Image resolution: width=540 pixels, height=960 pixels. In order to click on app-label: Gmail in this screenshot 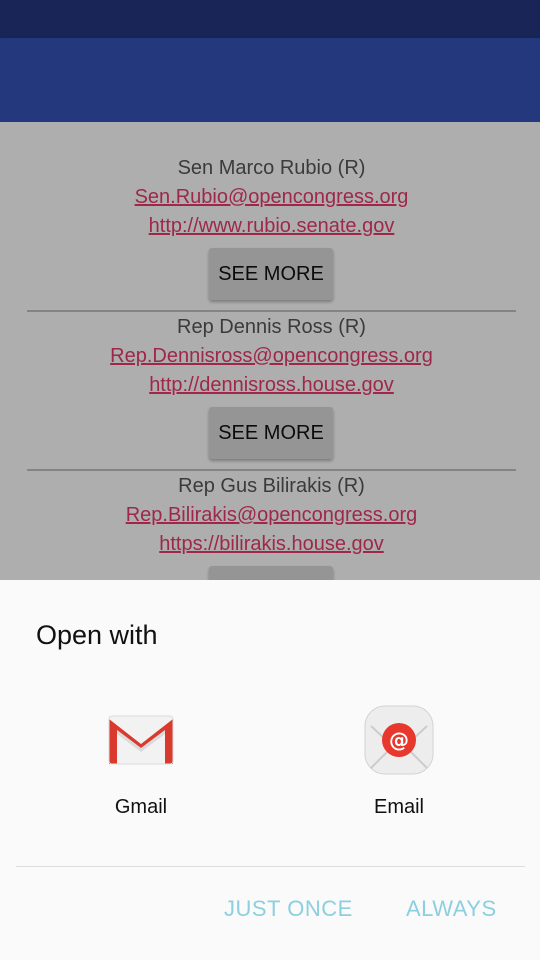, I will do `click(141, 807)`.